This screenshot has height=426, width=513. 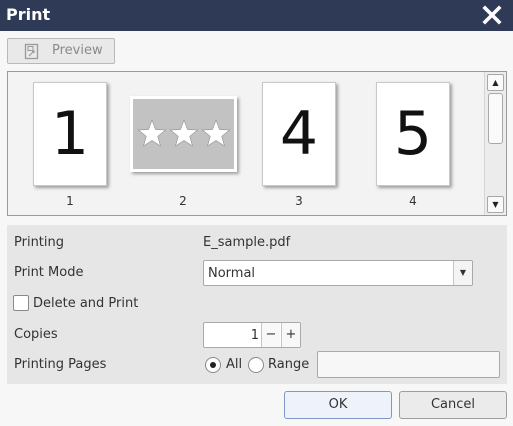 What do you see at coordinates (299, 201) in the screenshot?
I see `thumbnail-label: 3` at bounding box center [299, 201].